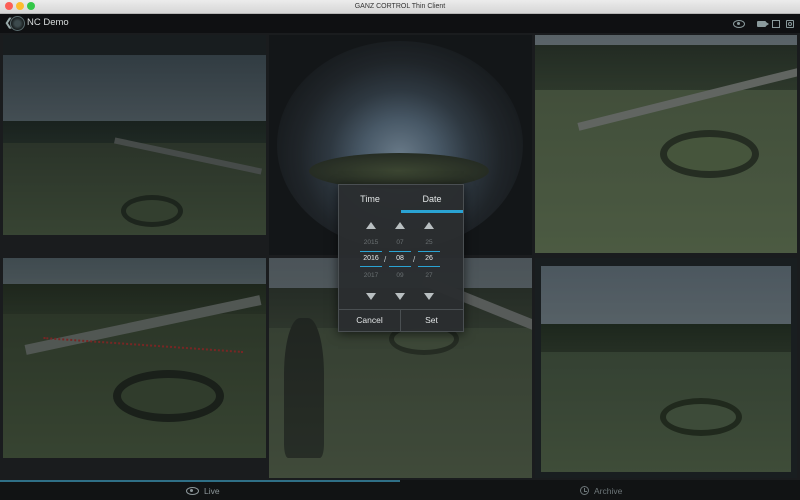  Describe the element at coordinates (400, 296) in the screenshot. I see `month-down-arrow-icon` at that location.